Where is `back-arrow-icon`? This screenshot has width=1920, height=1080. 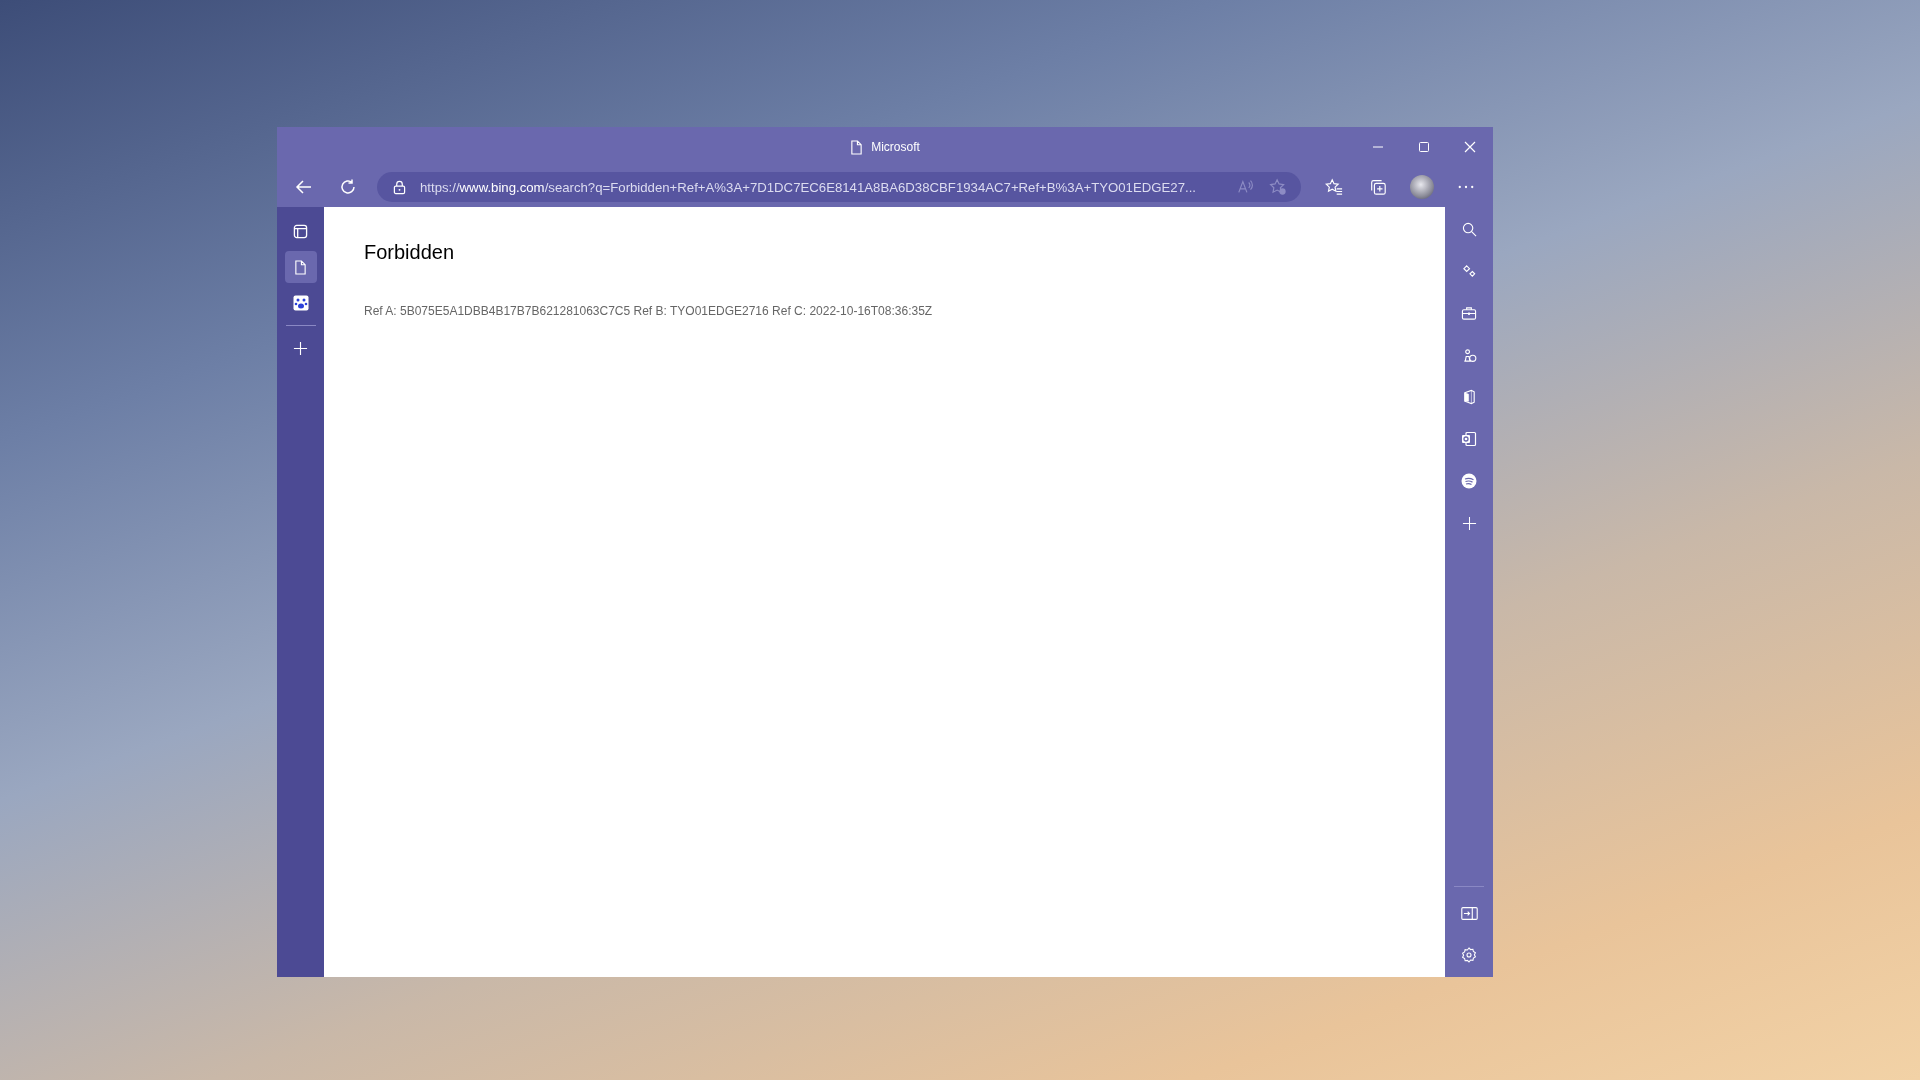 back-arrow-icon is located at coordinates (304, 187).